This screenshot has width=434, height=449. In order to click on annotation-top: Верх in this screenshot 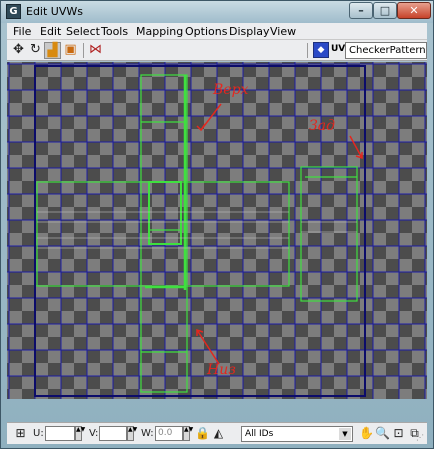, I will do `click(231, 90)`.